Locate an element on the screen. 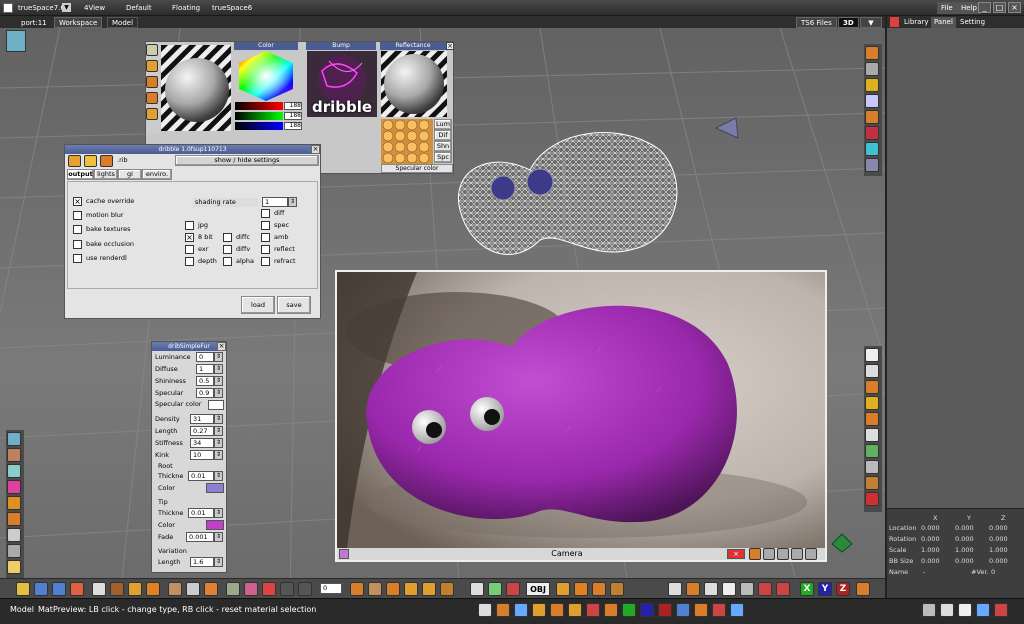 Image resolution: width=1024 pixels, height=624 pixels. reflectance-spc-button: Spc is located at coordinates (443, 157).